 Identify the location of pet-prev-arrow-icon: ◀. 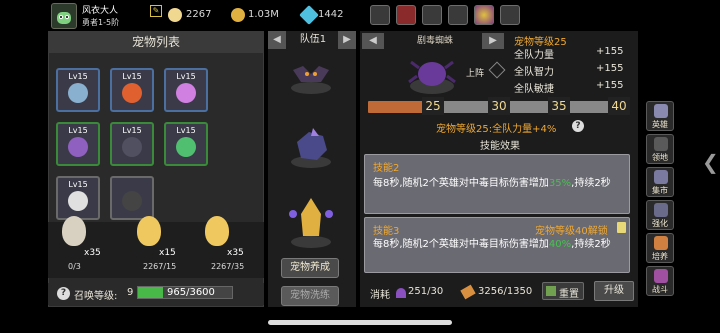
(373, 41).